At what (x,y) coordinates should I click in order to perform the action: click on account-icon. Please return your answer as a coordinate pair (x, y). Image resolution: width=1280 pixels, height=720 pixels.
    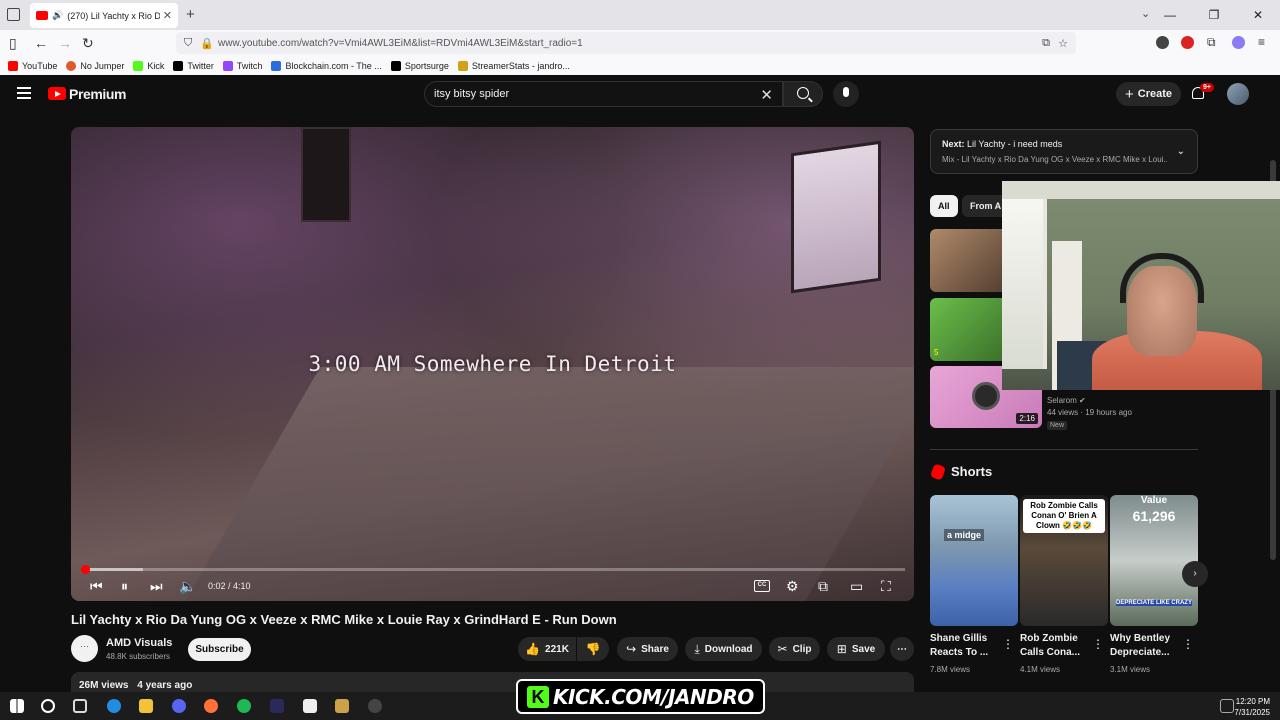
    Looking at the image, I should click on (1162, 42).